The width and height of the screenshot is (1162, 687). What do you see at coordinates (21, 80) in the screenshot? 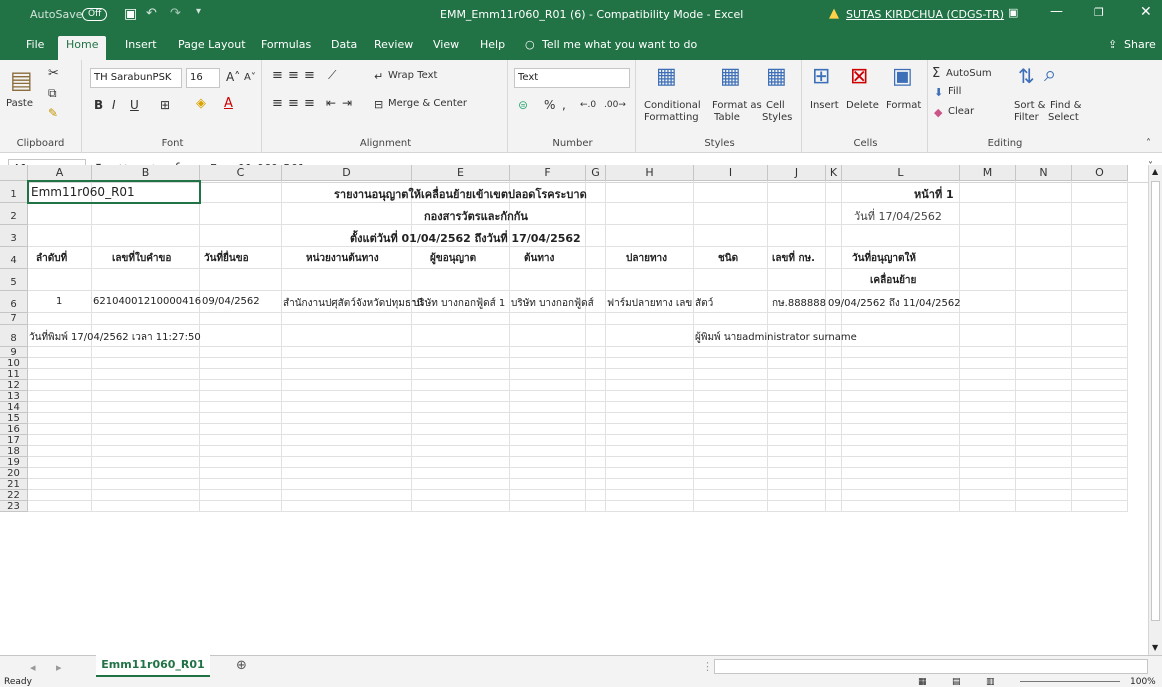
I see `paste-icon: ▤` at bounding box center [21, 80].